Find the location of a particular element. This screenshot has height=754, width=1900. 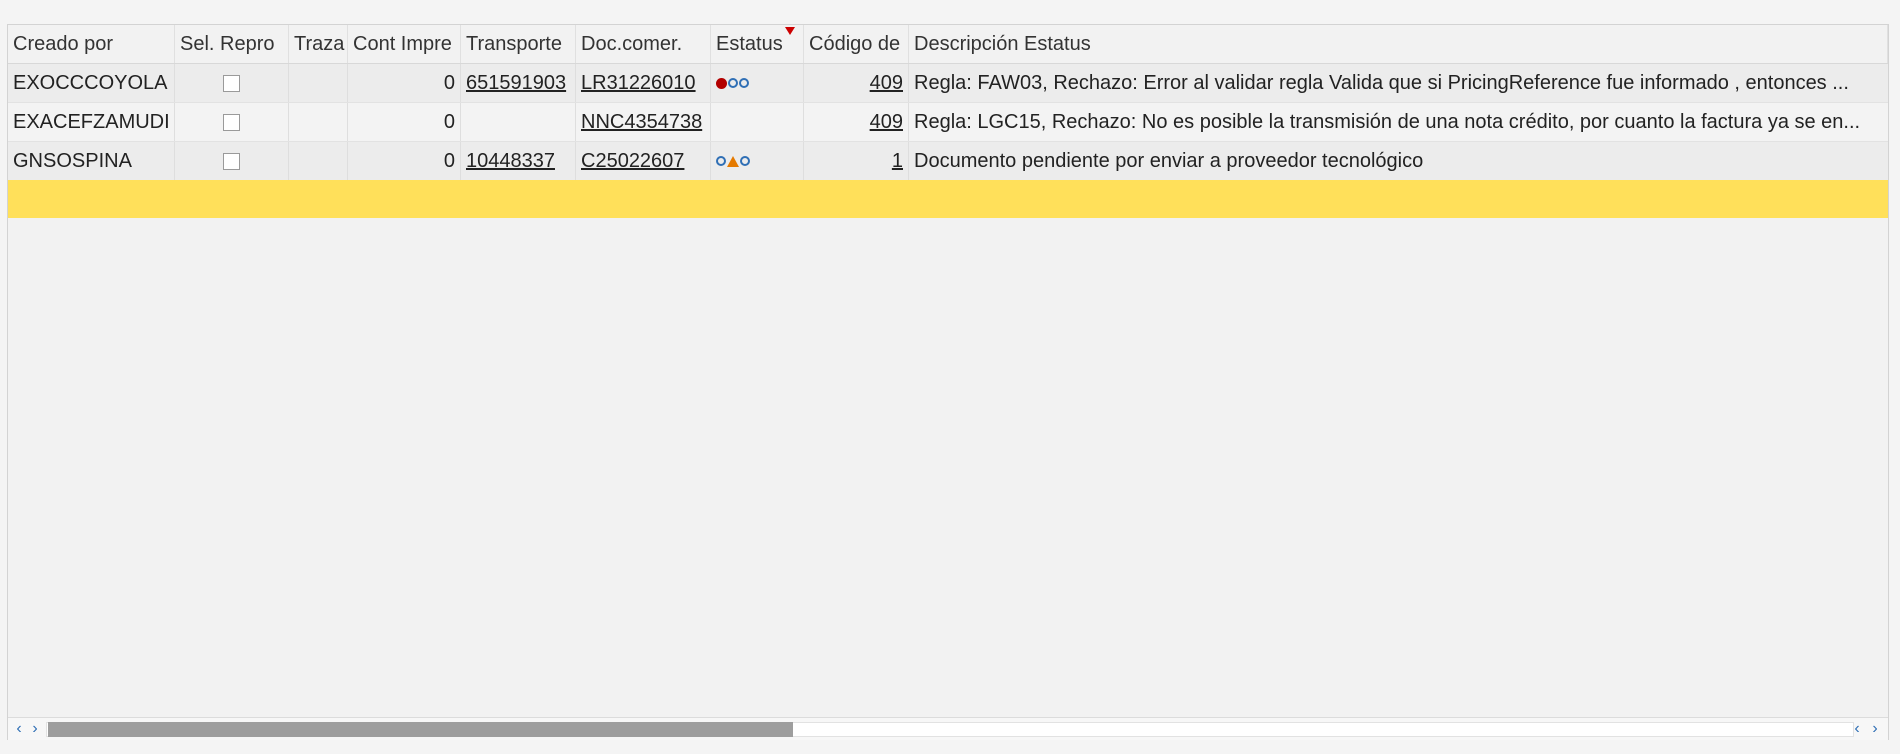

column-header-cont-impre: Cont Impre is located at coordinates (404, 44).